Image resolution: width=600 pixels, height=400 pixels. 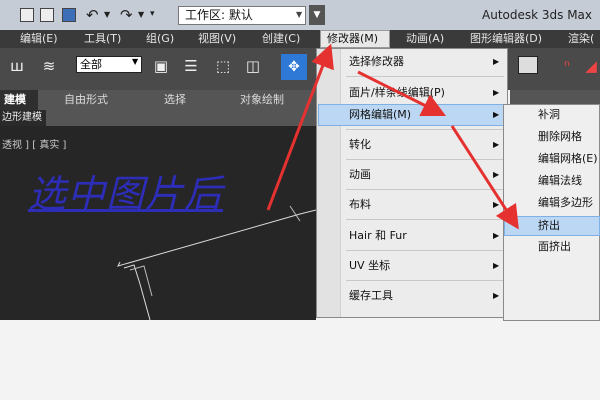 I want to click on select-object-icon: ▣, so click(x=161, y=66).